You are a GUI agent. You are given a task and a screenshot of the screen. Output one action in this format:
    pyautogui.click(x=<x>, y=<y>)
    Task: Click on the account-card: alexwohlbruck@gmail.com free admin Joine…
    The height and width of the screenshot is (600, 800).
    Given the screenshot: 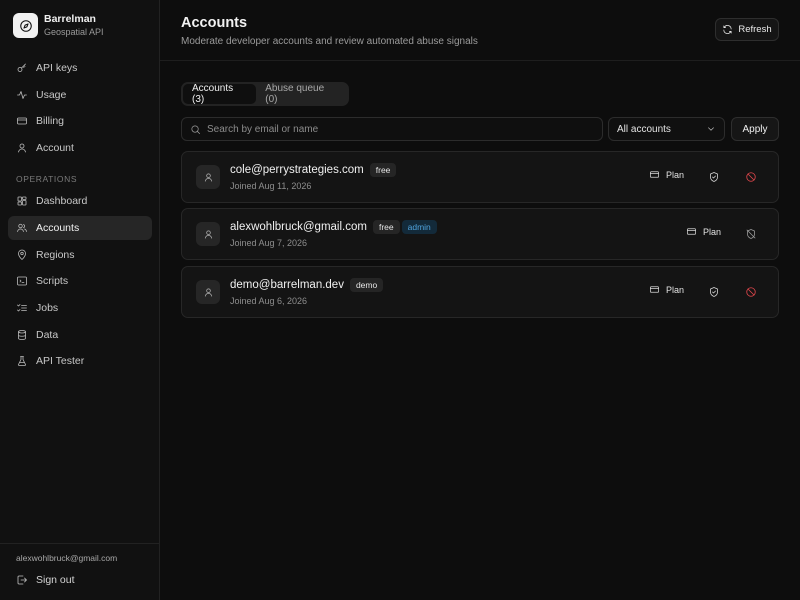 What is the action you would take?
    pyautogui.click(x=480, y=234)
    